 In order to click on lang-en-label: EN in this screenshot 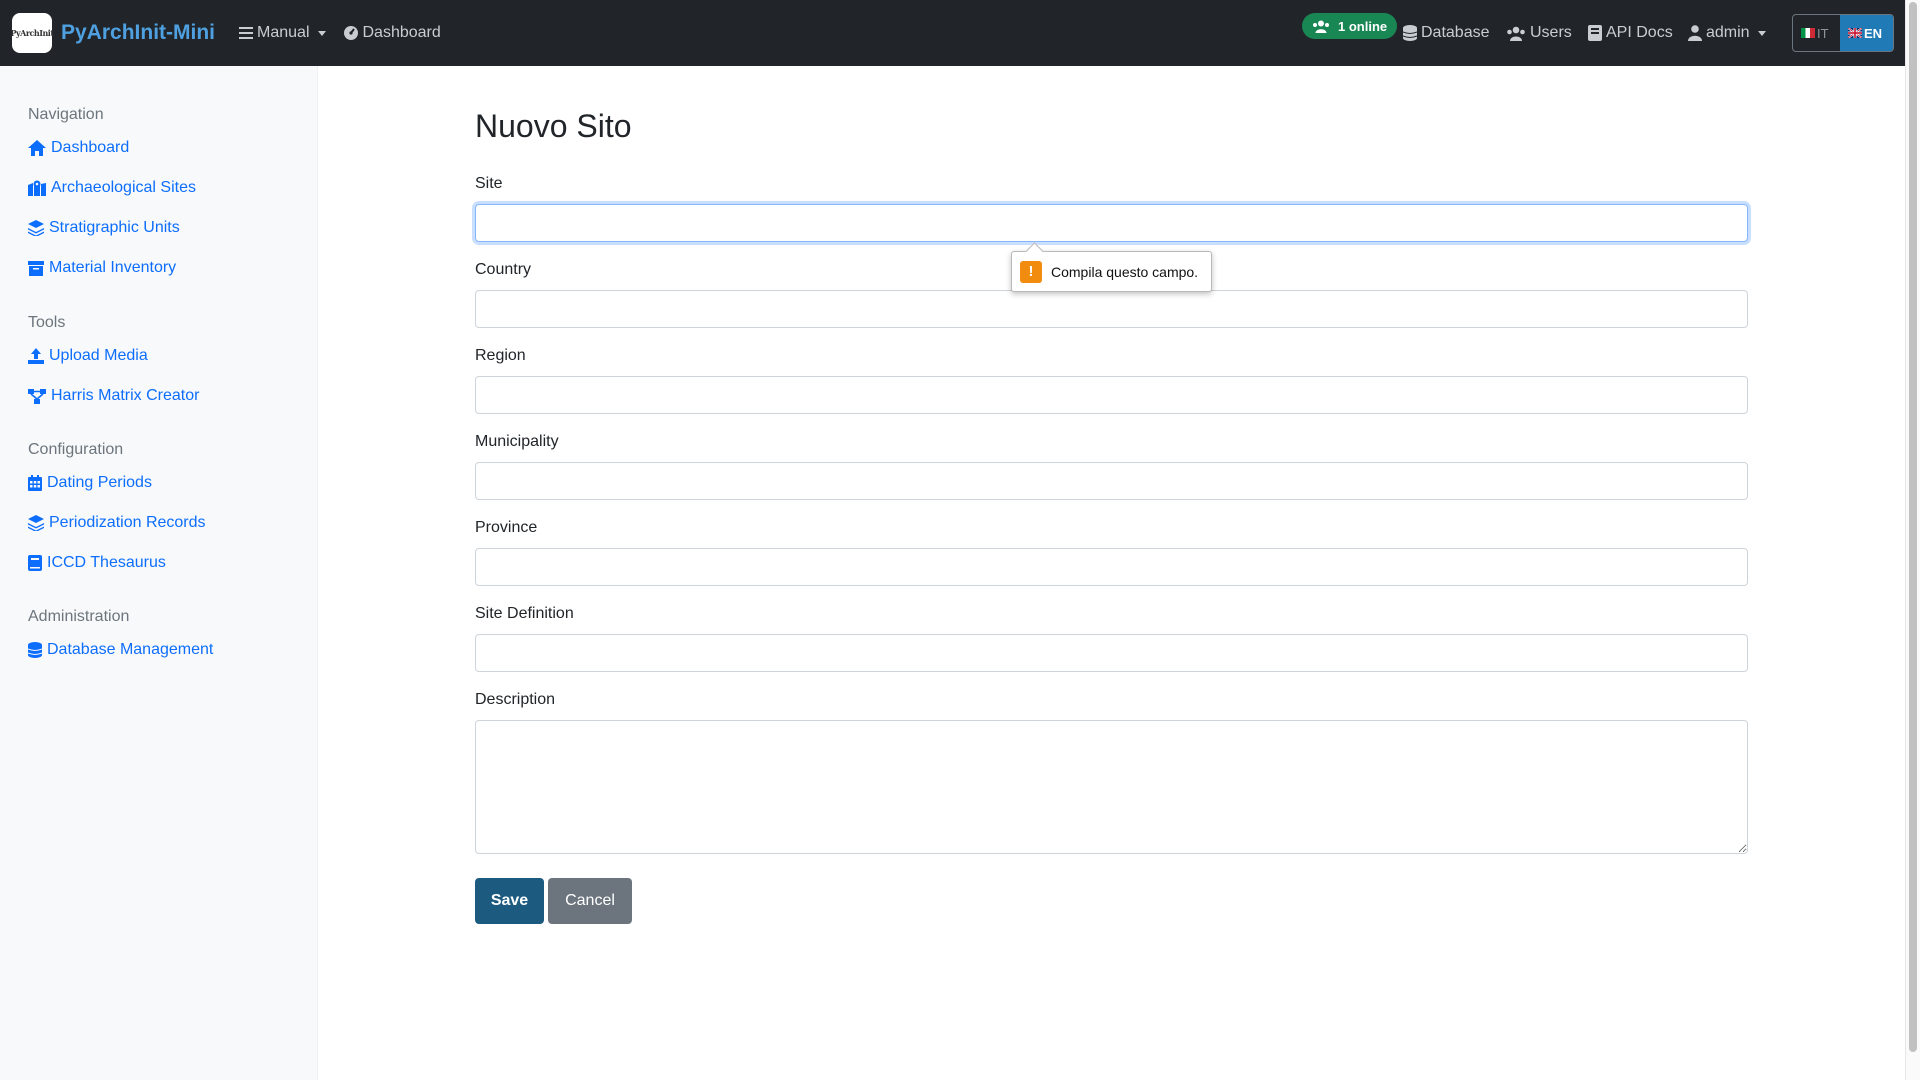, I will do `click(1873, 33)`.